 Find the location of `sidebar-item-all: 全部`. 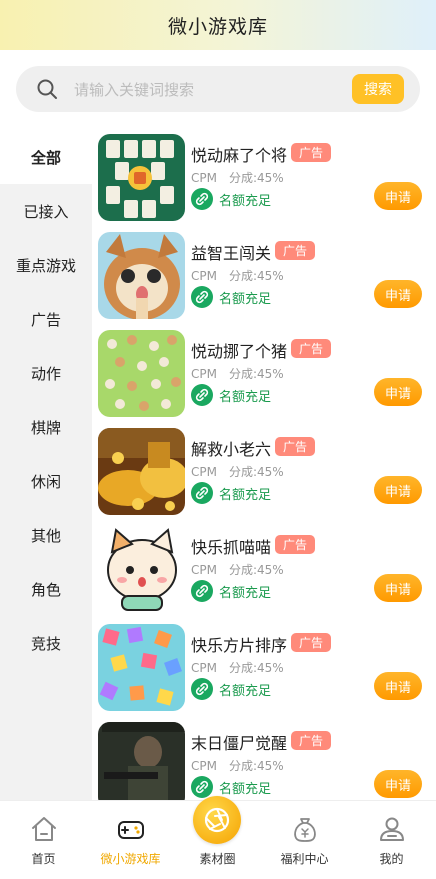

sidebar-item-all: 全部 is located at coordinates (46, 157).